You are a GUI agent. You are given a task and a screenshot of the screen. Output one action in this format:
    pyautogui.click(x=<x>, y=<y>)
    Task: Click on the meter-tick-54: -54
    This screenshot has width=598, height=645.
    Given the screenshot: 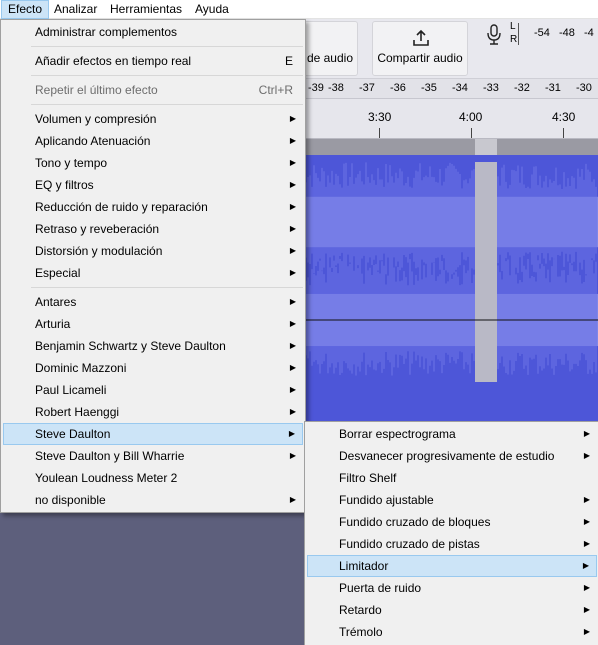 What is the action you would take?
    pyautogui.click(x=542, y=33)
    